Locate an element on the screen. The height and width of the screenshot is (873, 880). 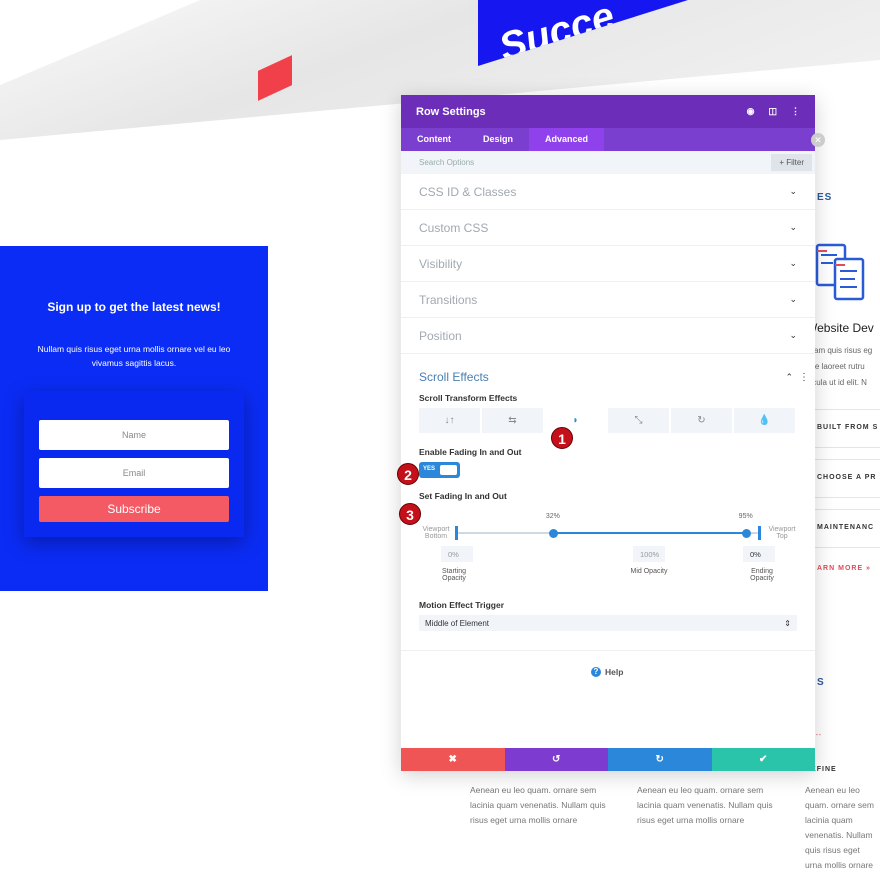
section-visibility: Visibility ⌄ is located at coordinates (608, 264).